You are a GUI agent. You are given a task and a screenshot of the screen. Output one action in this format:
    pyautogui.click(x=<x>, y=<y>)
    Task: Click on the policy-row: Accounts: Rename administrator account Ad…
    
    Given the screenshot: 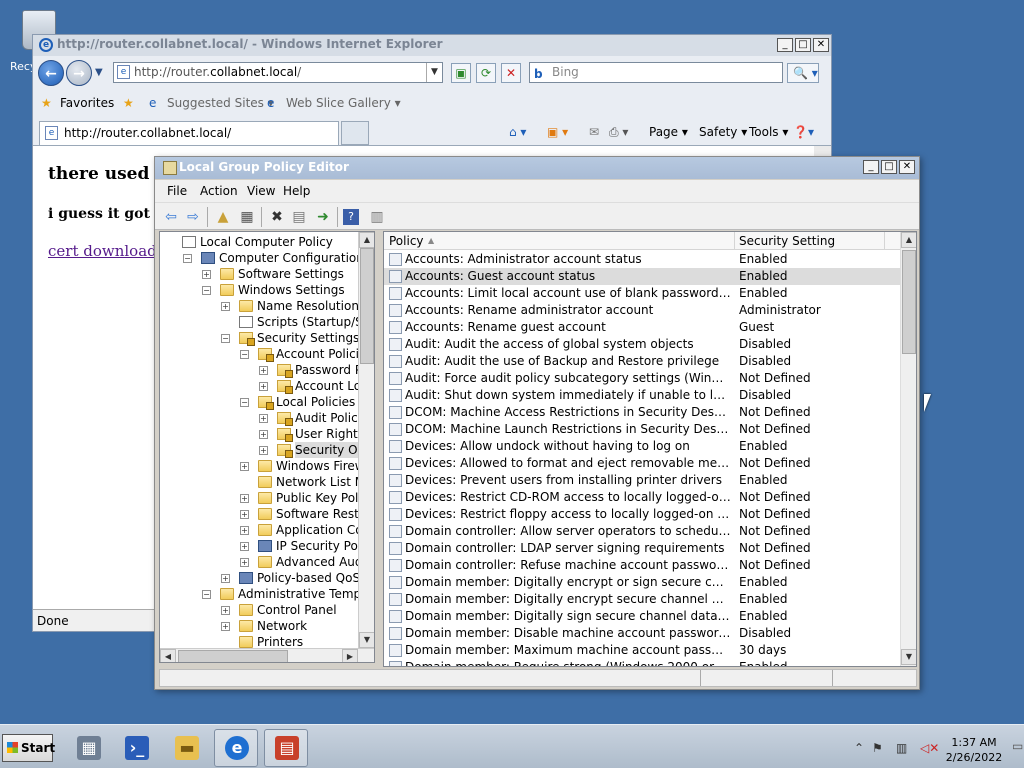 What is the action you would take?
    pyautogui.click(x=642, y=310)
    